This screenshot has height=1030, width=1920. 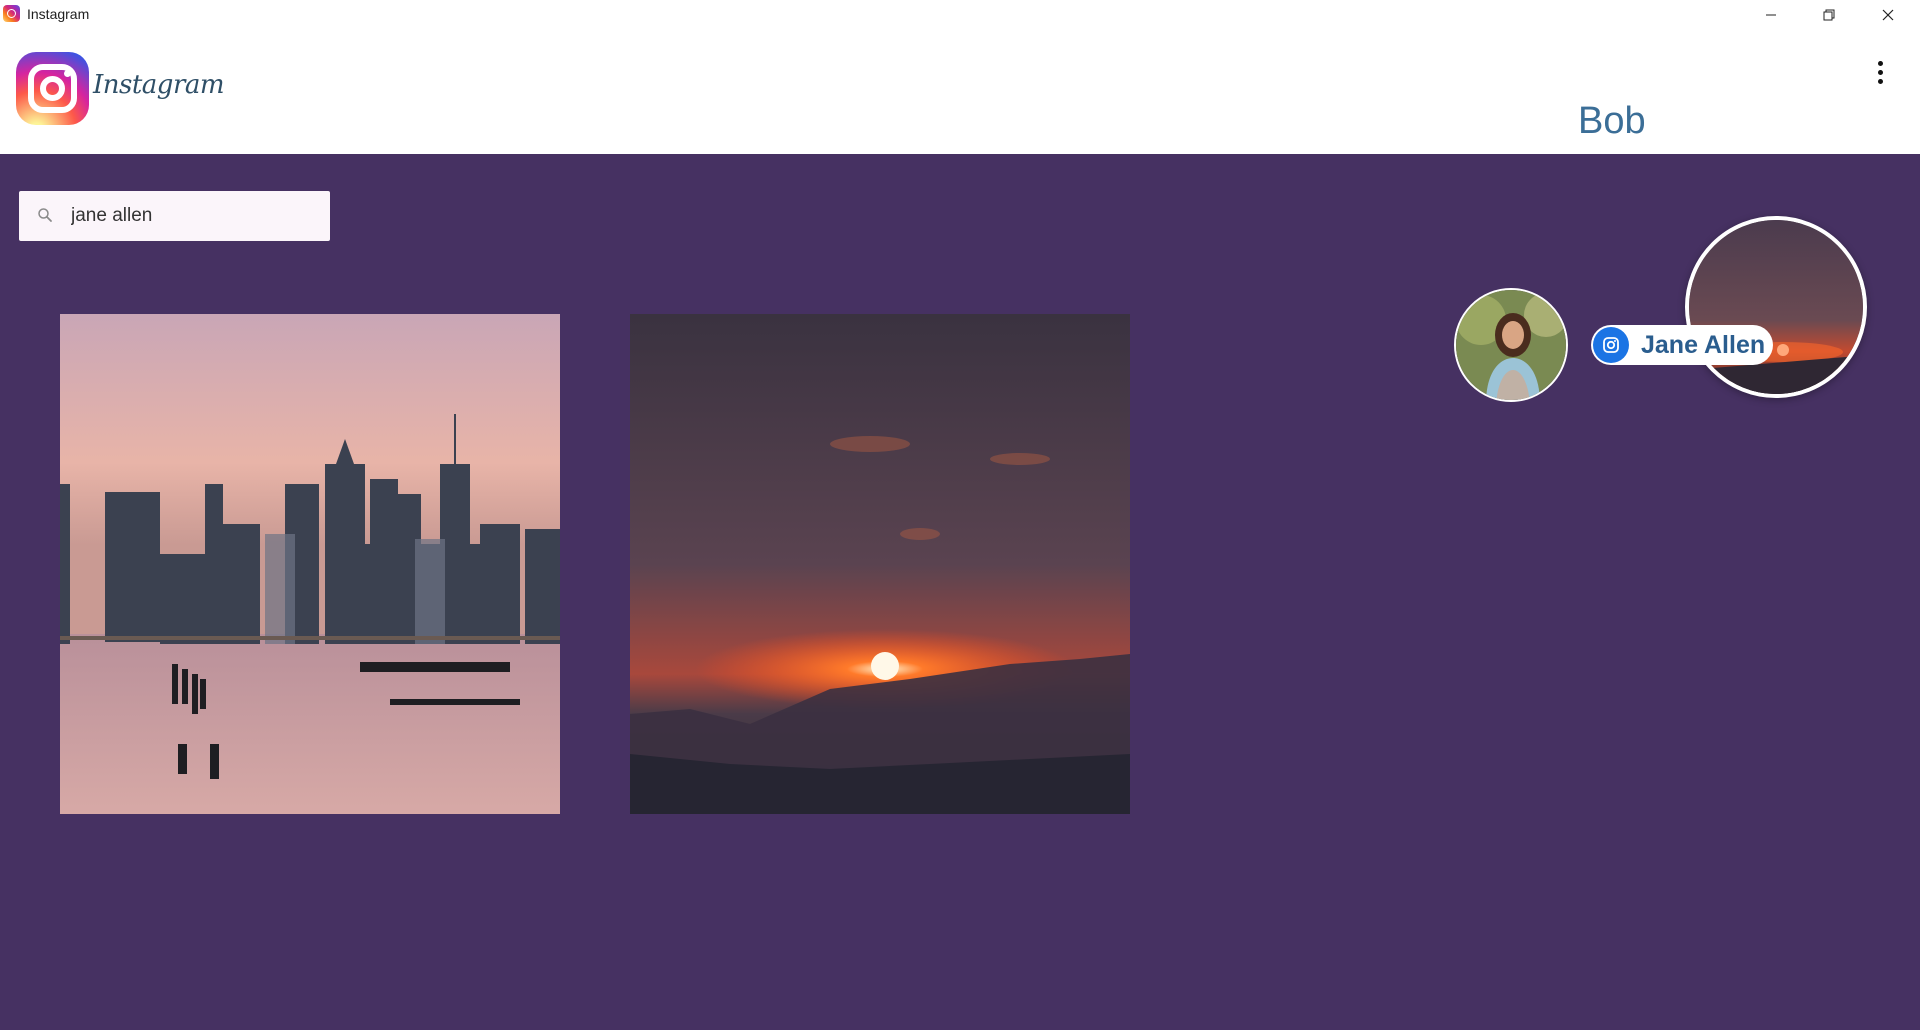 I want to click on restore-button, so click(x=1829, y=15).